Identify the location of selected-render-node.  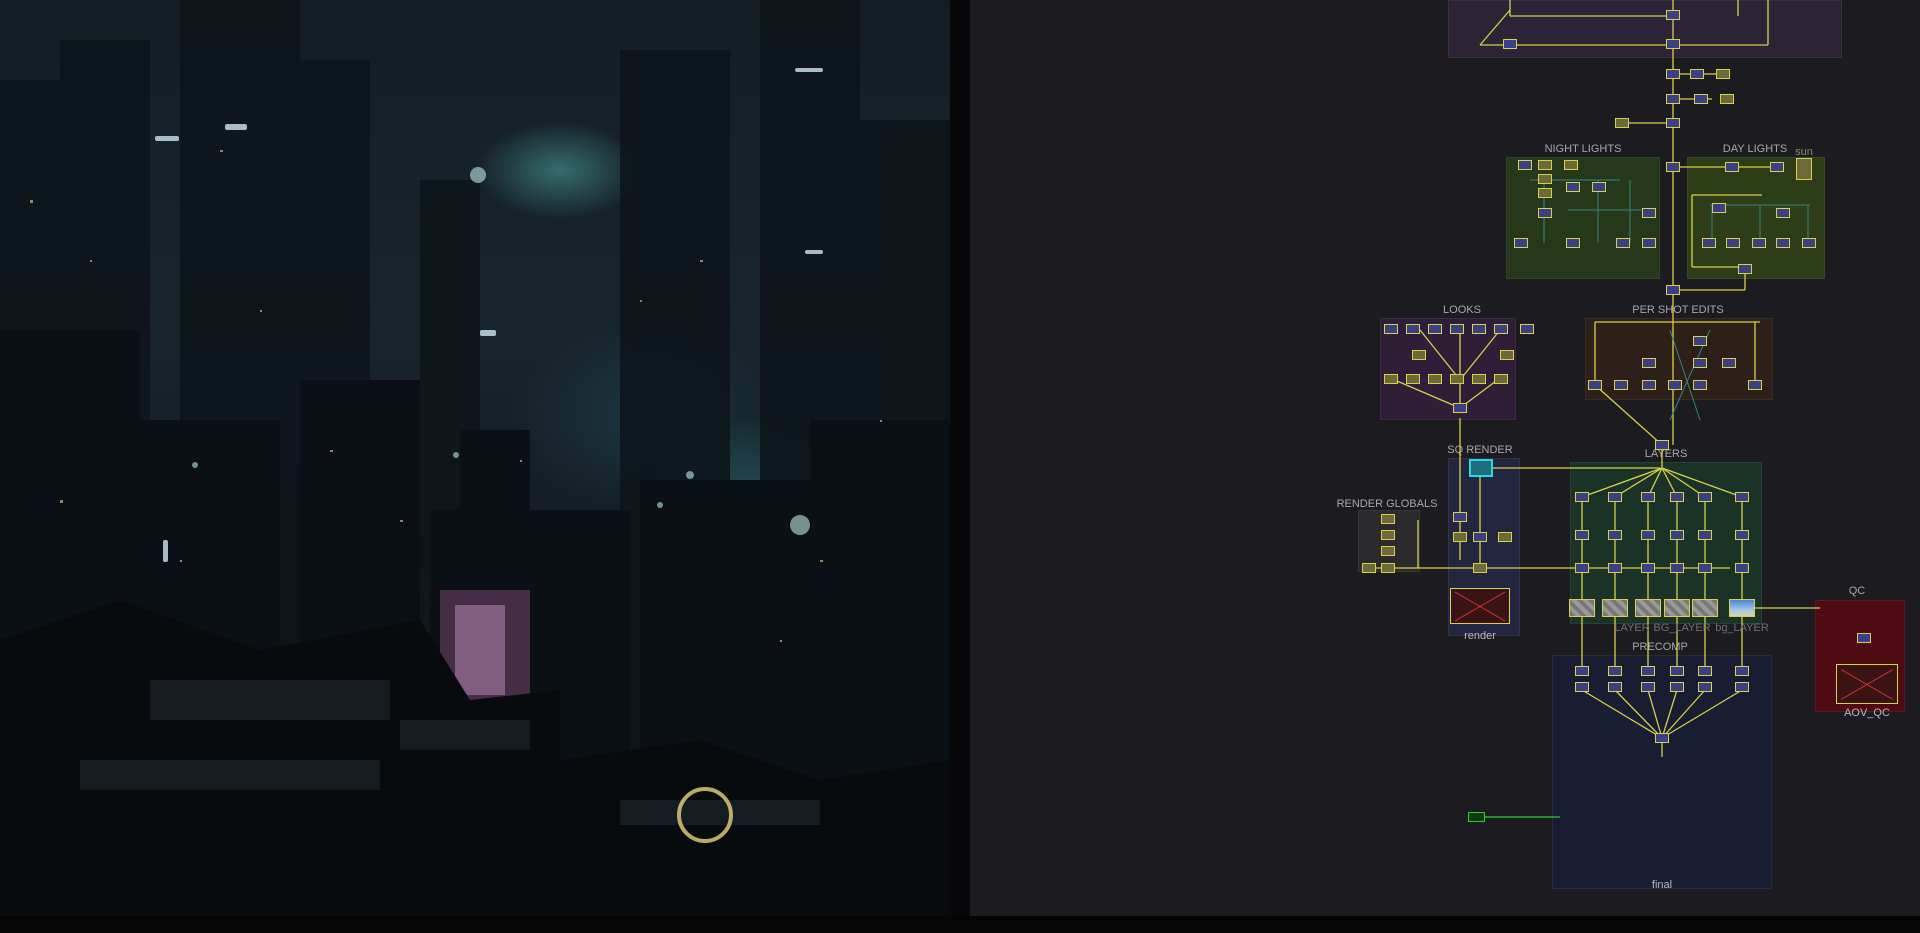
(1481, 468).